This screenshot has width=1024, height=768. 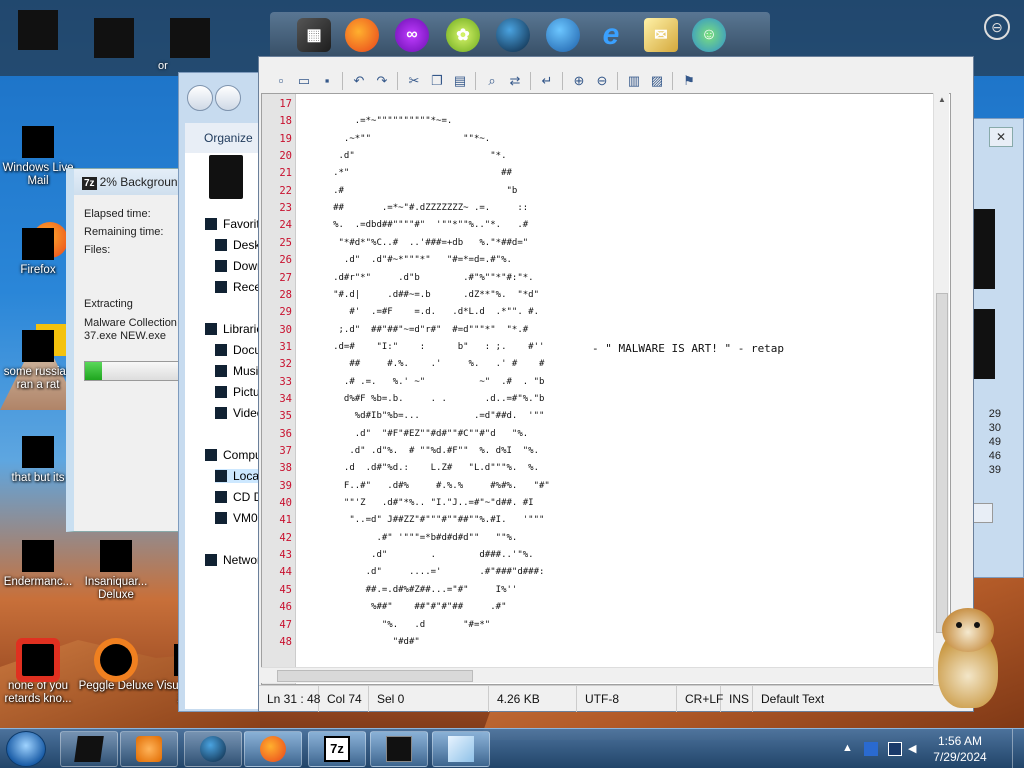 I want to click on open-file-icon: ▭, so click(x=304, y=81).